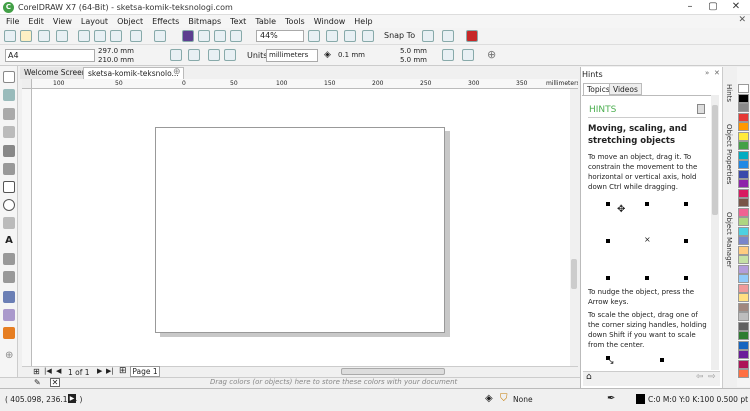 The width and height of the screenshot is (750, 411). What do you see at coordinates (295, 21) in the screenshot?
I see `menu-tools: Tools` at bounding box center [295, 21].